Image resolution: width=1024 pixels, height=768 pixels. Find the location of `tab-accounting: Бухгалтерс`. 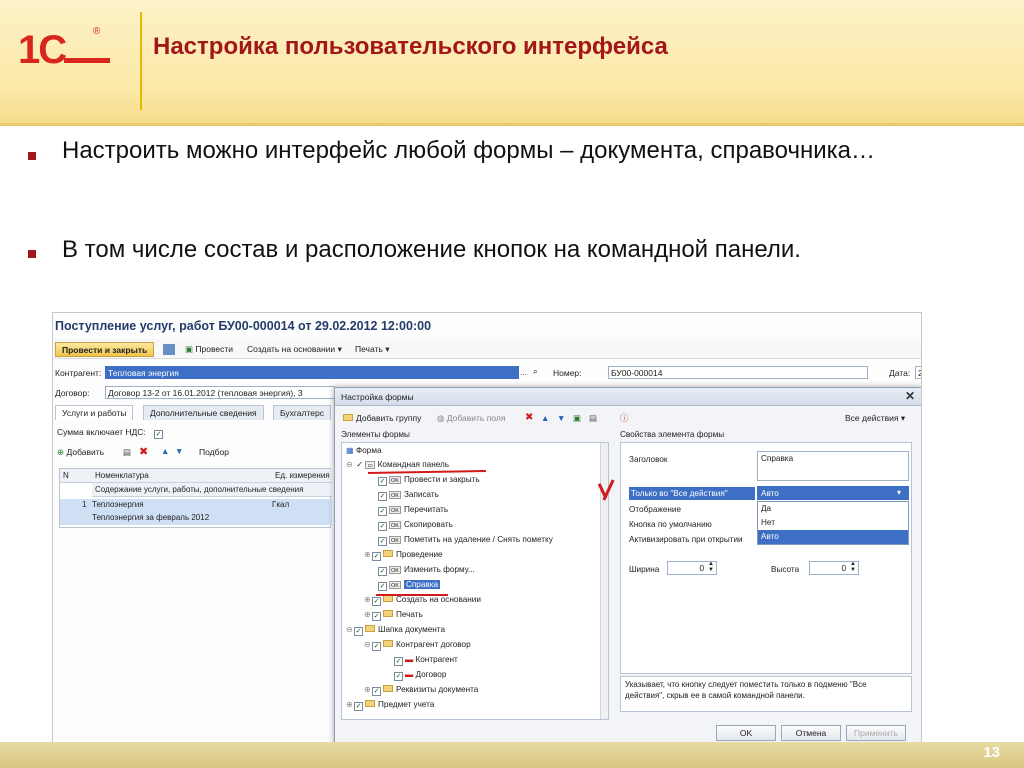

tab-accounting: Бухгалтерс is located at coordinates (302, 412).